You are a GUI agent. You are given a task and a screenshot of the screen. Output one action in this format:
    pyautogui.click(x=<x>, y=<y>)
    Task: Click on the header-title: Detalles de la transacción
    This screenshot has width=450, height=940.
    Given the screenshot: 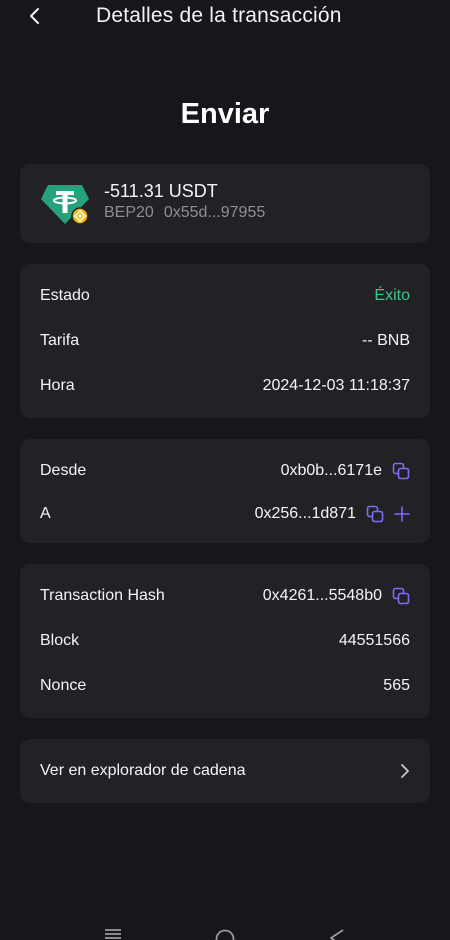 What is the action you would take?
    pyautogui.click(x=219, y=15)
    